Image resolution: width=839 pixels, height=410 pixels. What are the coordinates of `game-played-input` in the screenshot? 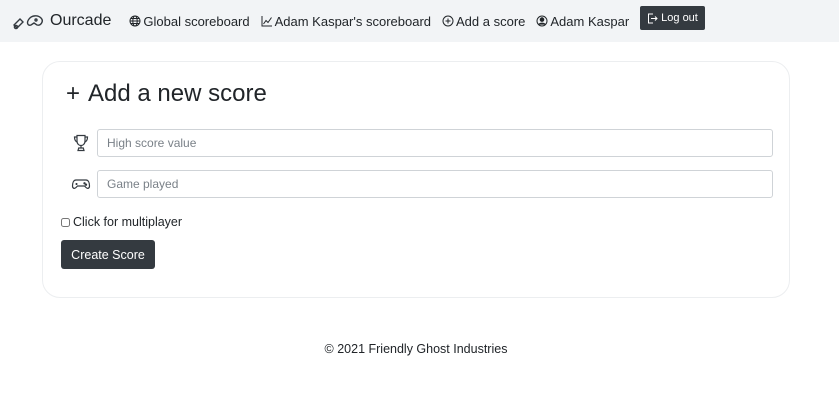 It's located at (435, 184).